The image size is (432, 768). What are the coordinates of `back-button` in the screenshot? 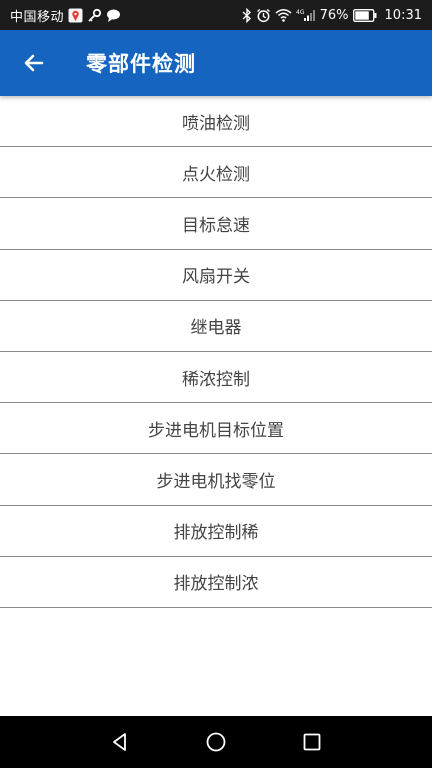 It's located at (34, 63).